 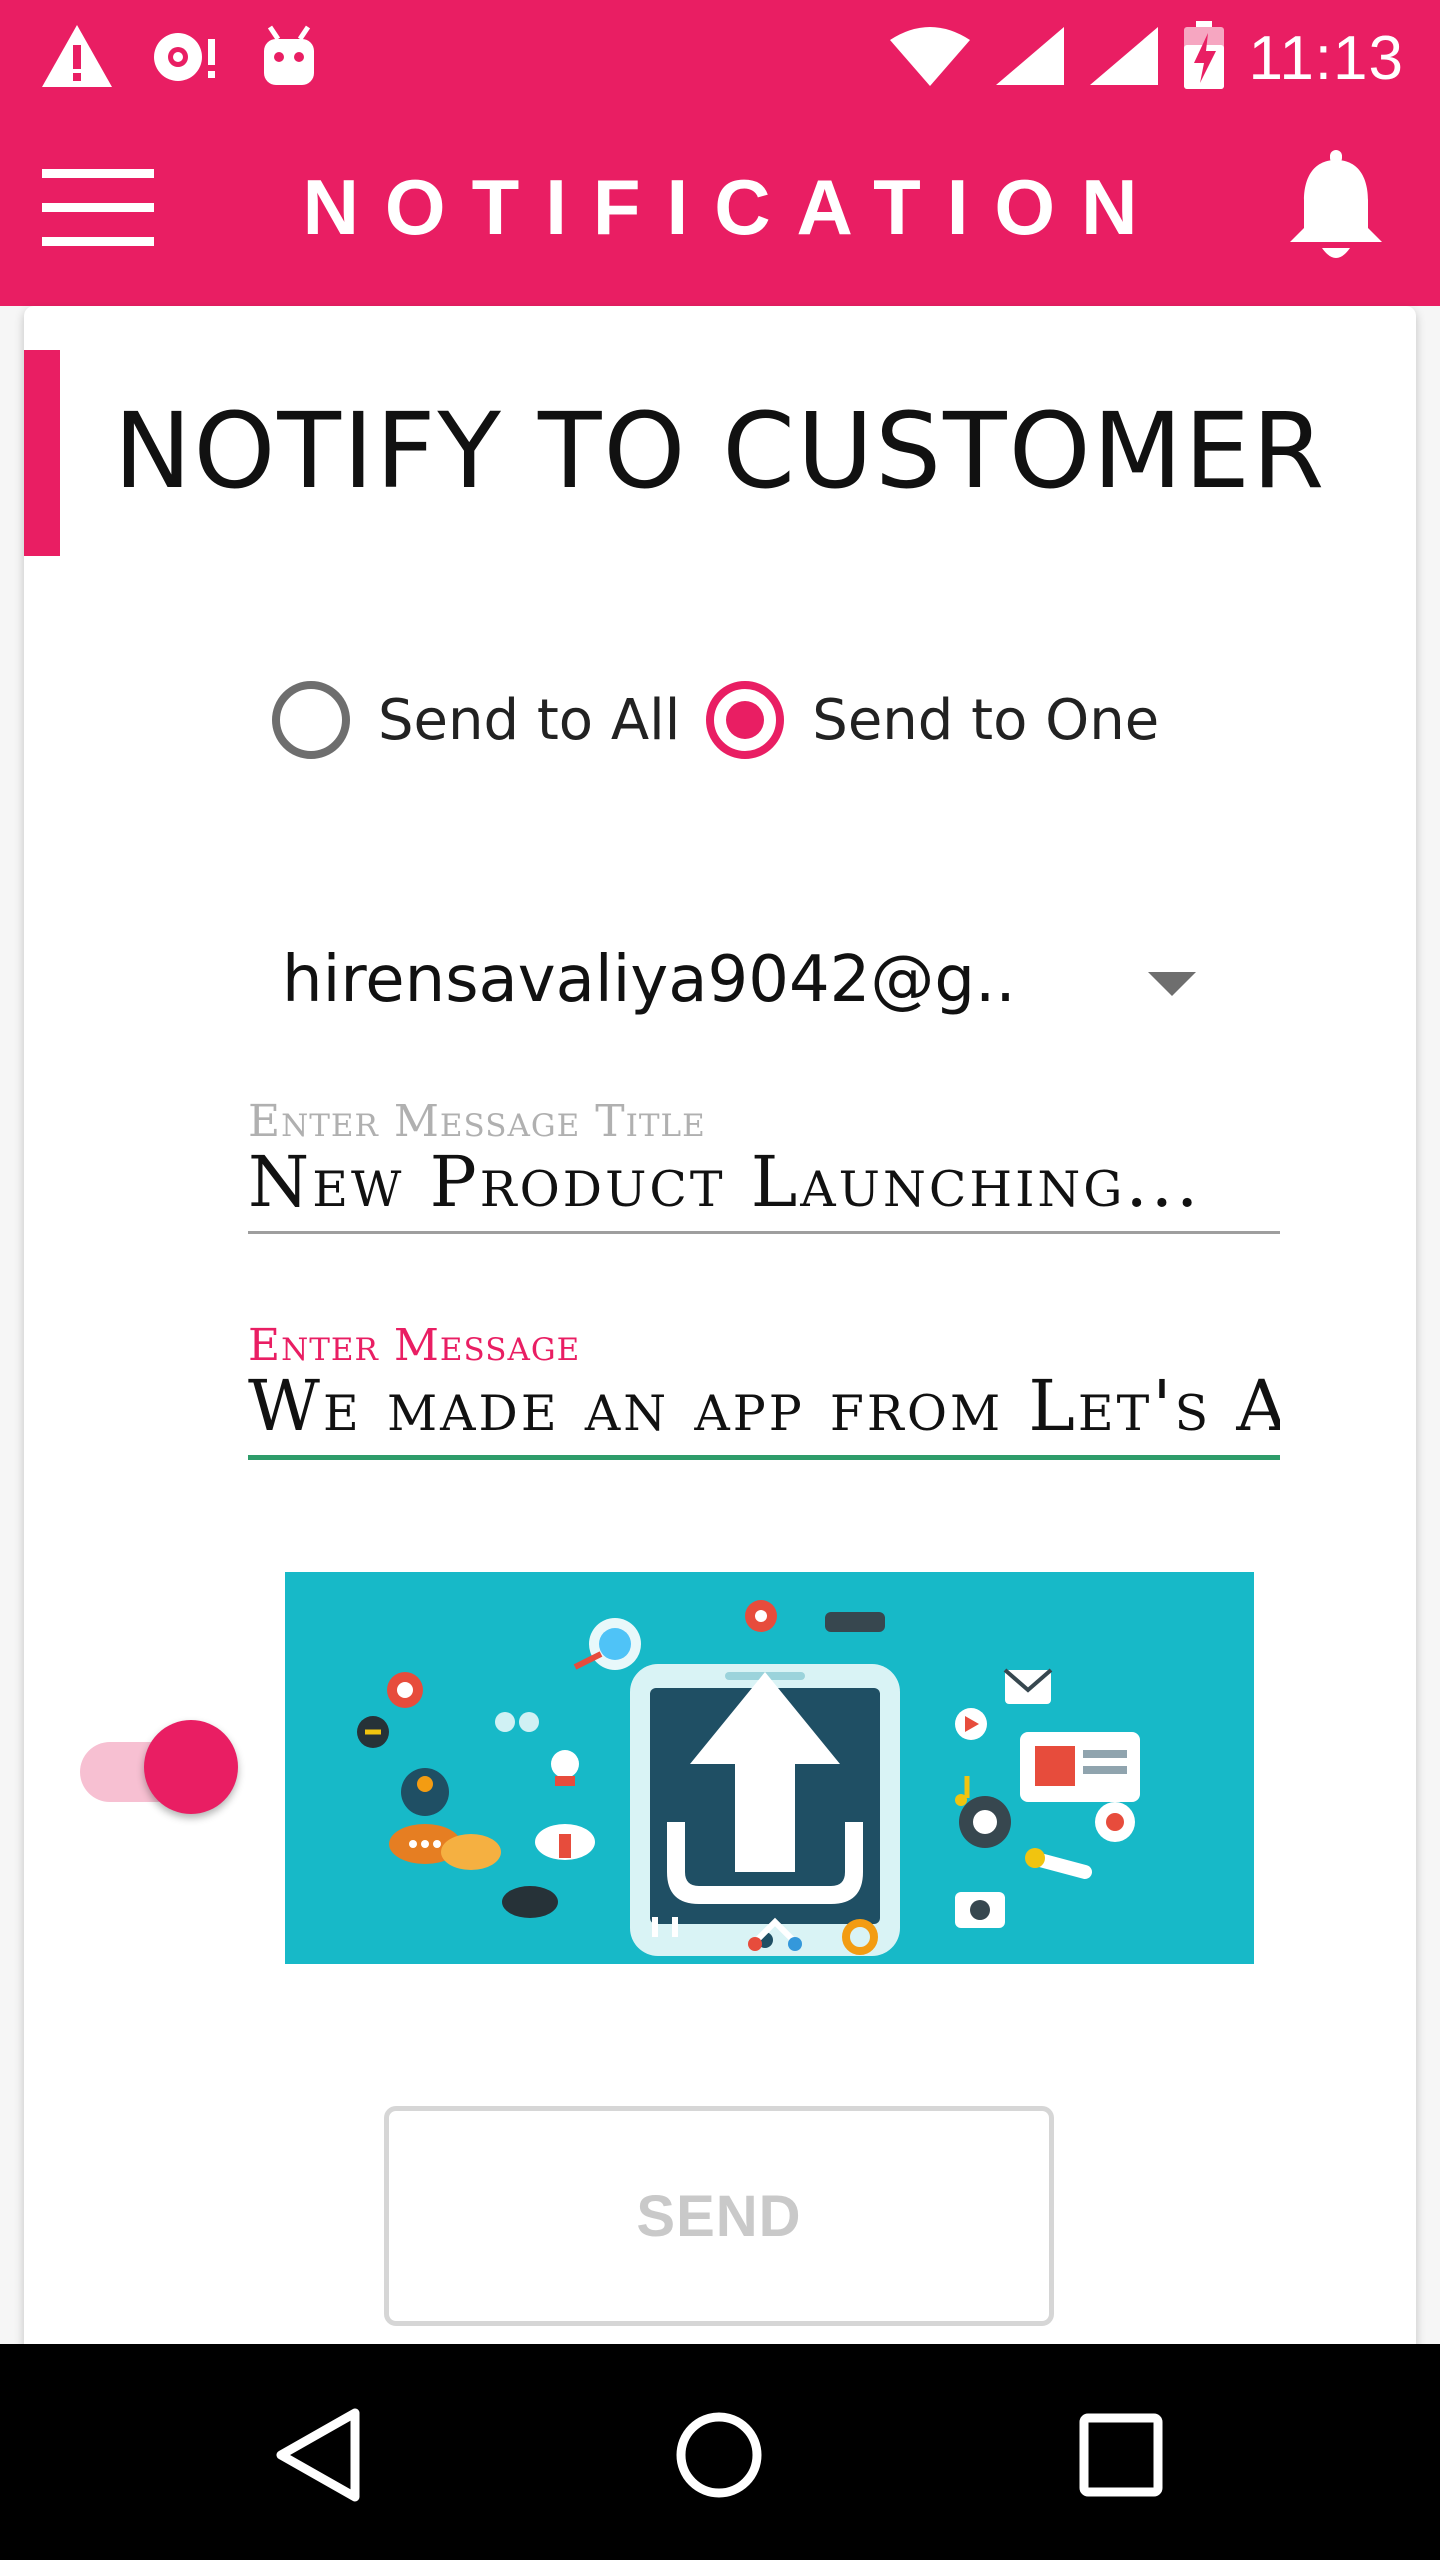 What do you see at coordinates (930, 58) in the screenshot?
I see `wifi-icon` at bounding box center [930, 58].